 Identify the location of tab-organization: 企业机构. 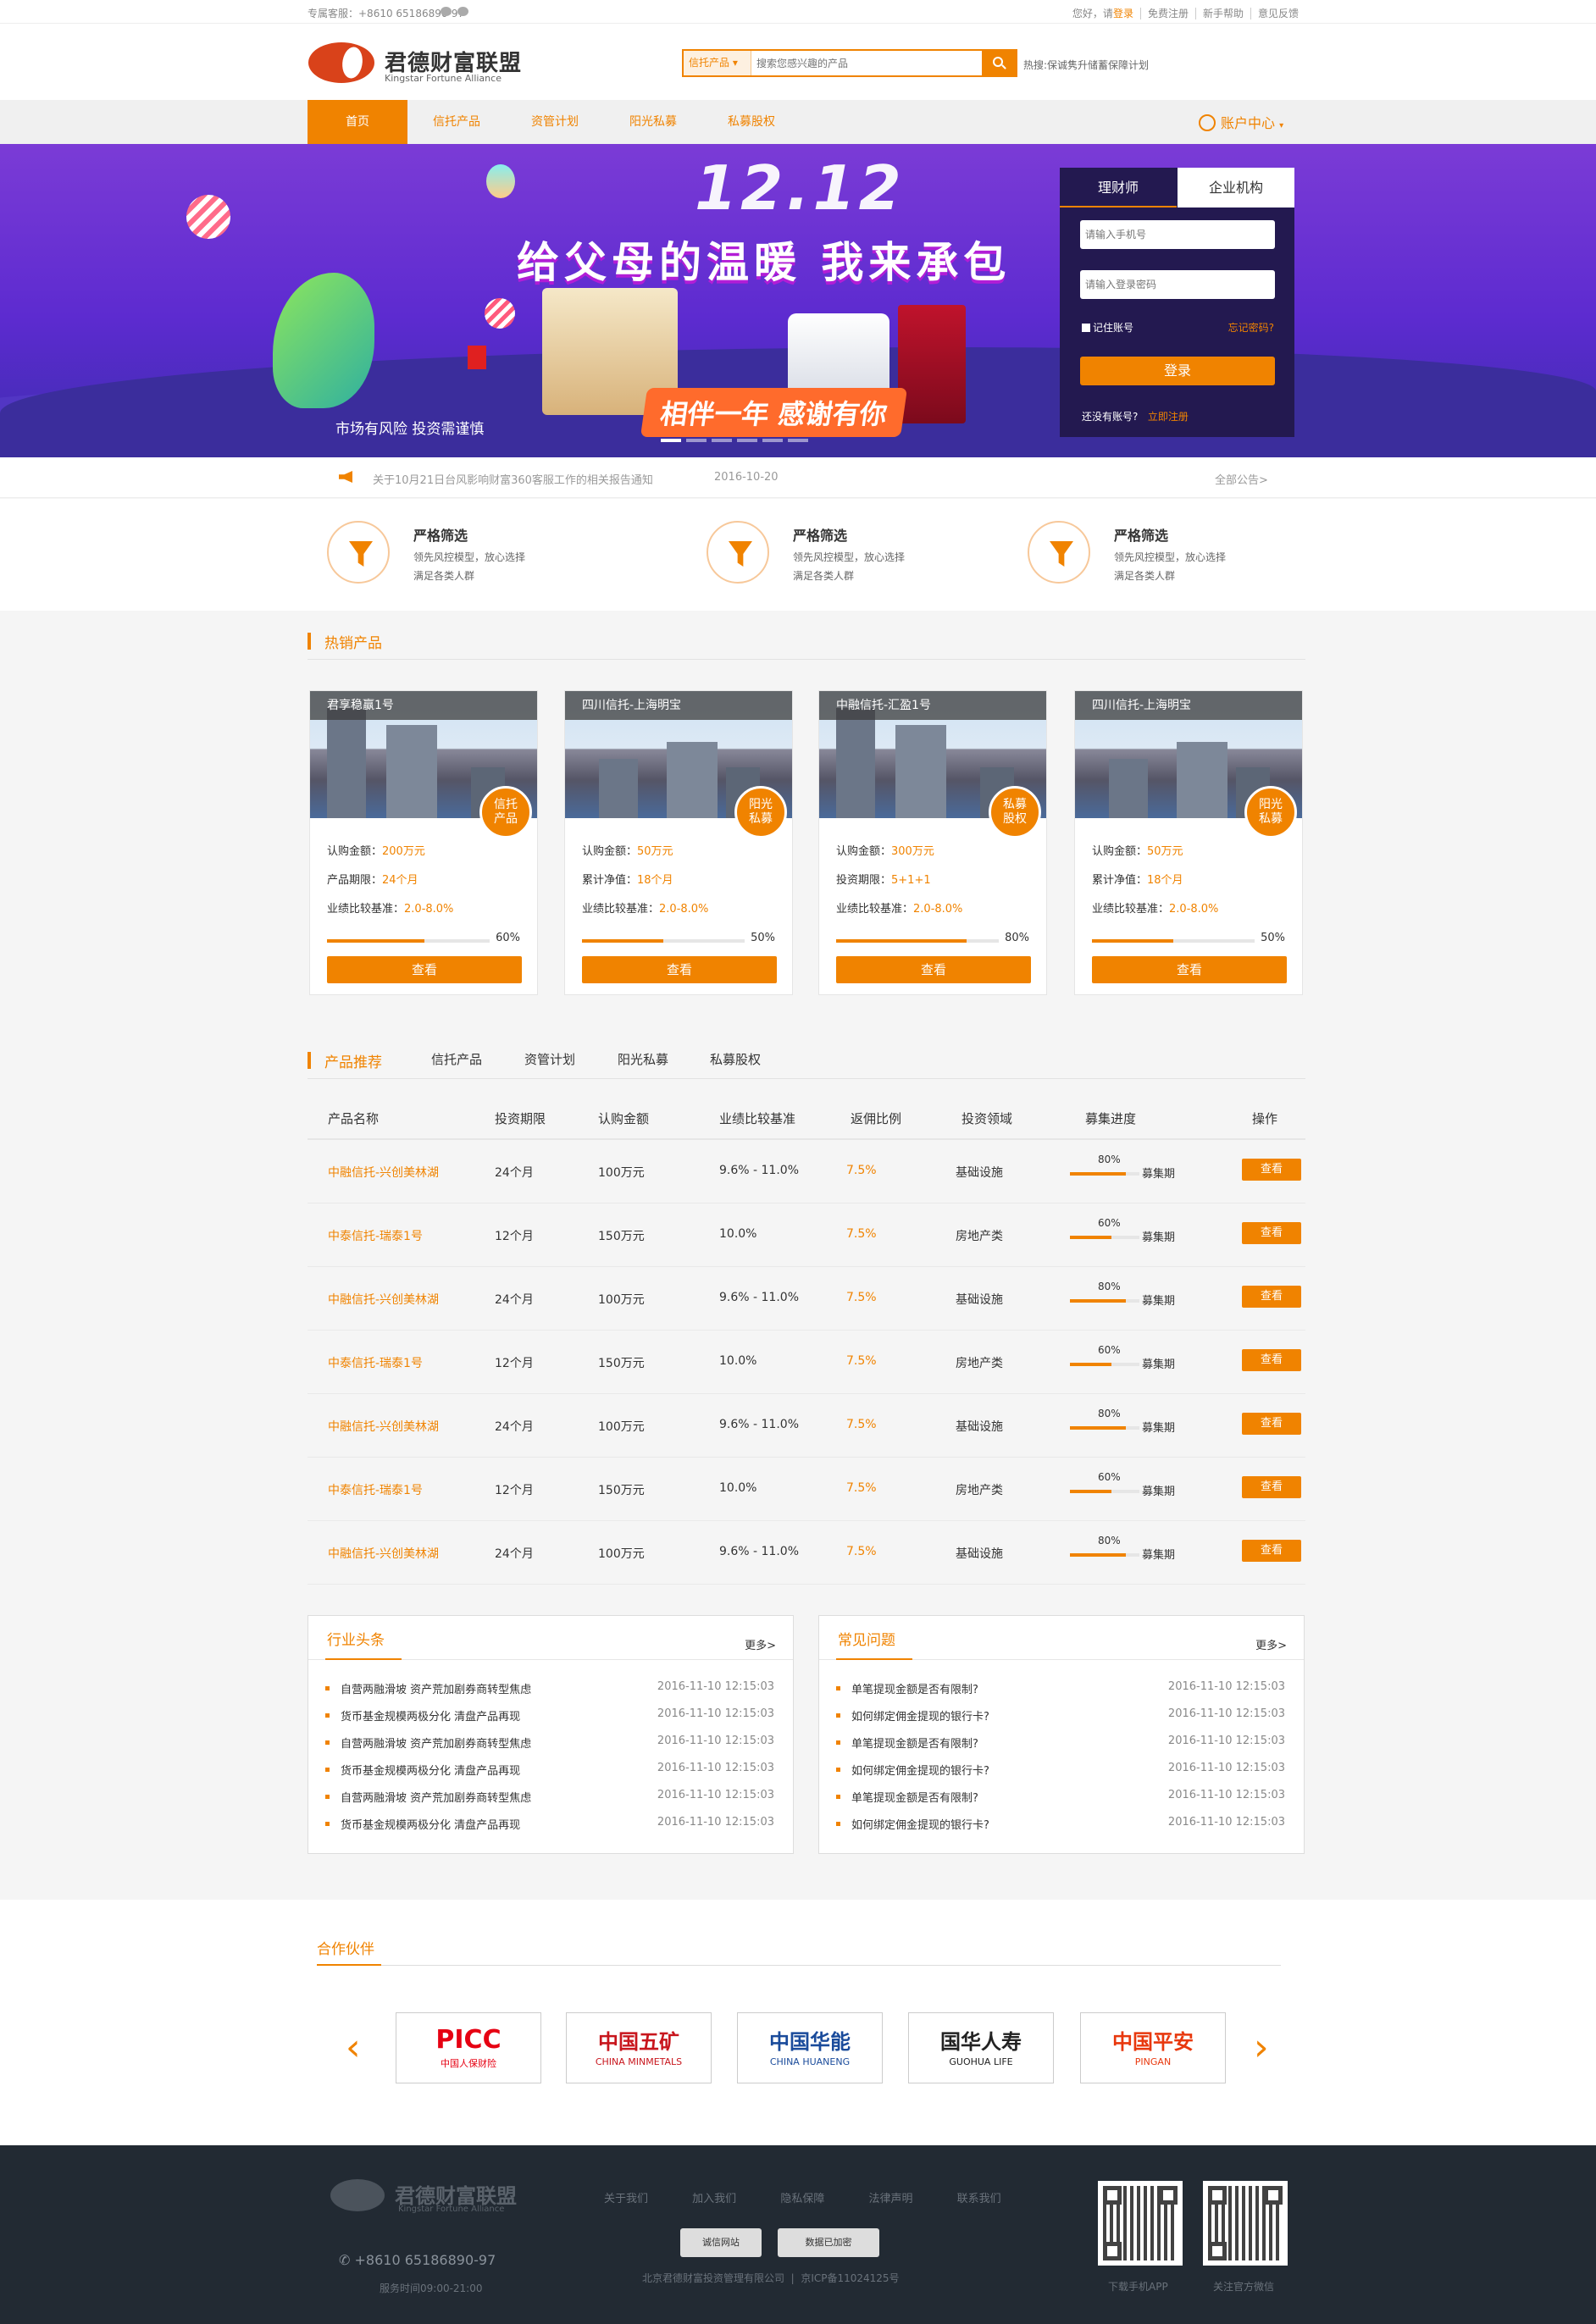
(1236, 188).